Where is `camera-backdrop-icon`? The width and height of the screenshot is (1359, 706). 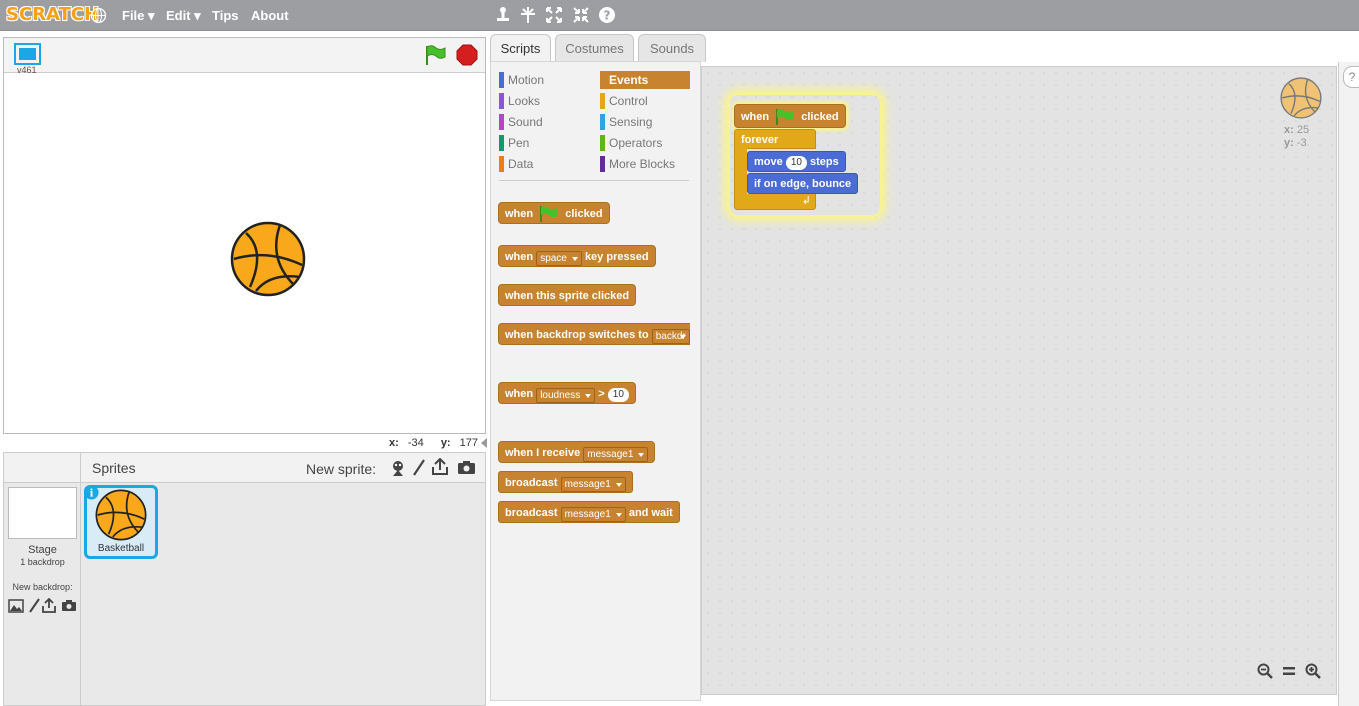
camera-backdrop-icon is located at coordinates (69, 607).